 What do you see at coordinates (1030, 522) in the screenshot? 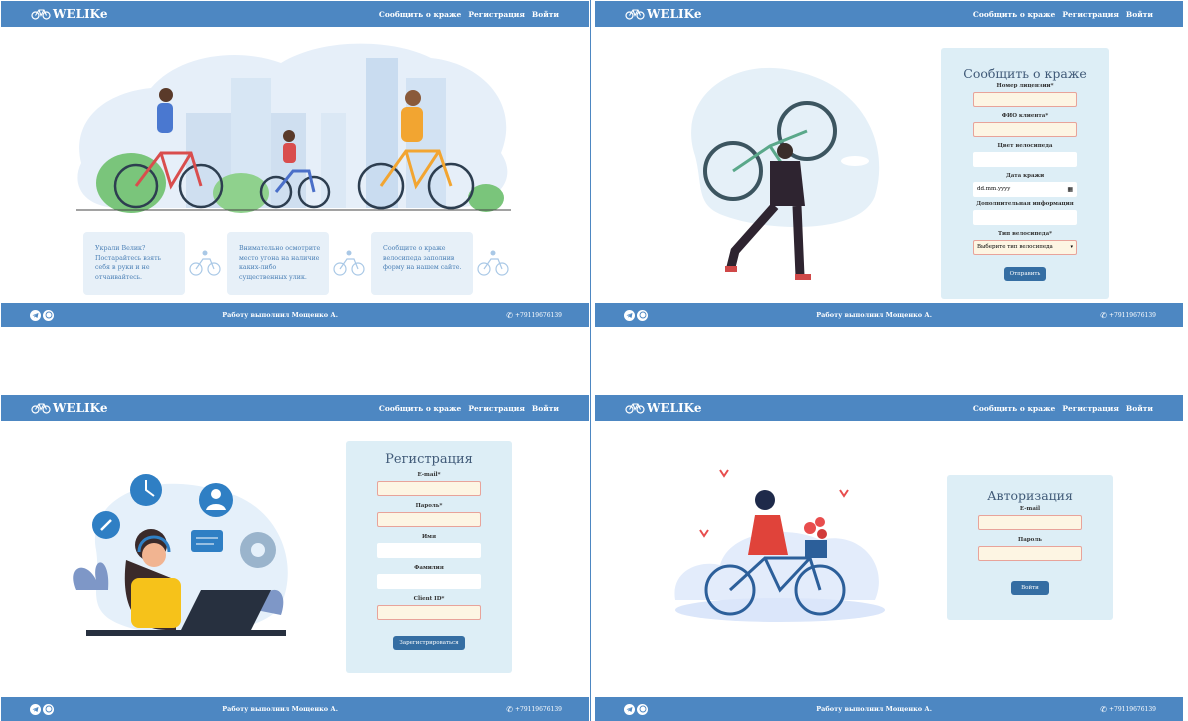
I see `login-email-input` at bounding box center [1030, 522].